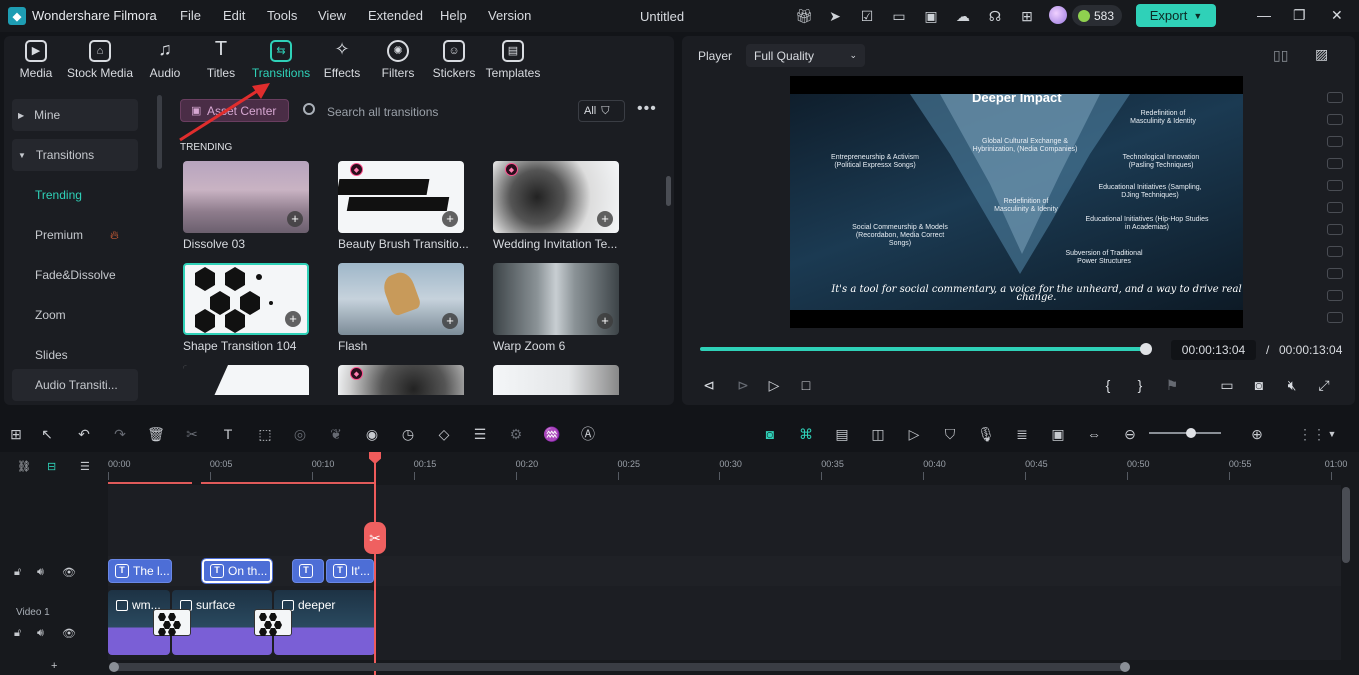 The height and width of the screenshot is (675, 1359). What do you see at coordinates (1337, 15) in the screenshot?
I see `close-icon: ✕` at bounding box center [1337, 15].